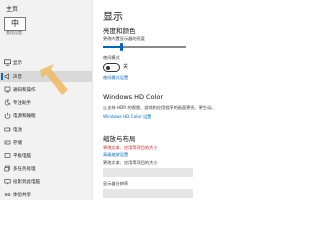 This screenshot has width=320, height=240. I want to click on search-input: 中, so click(15, 24).